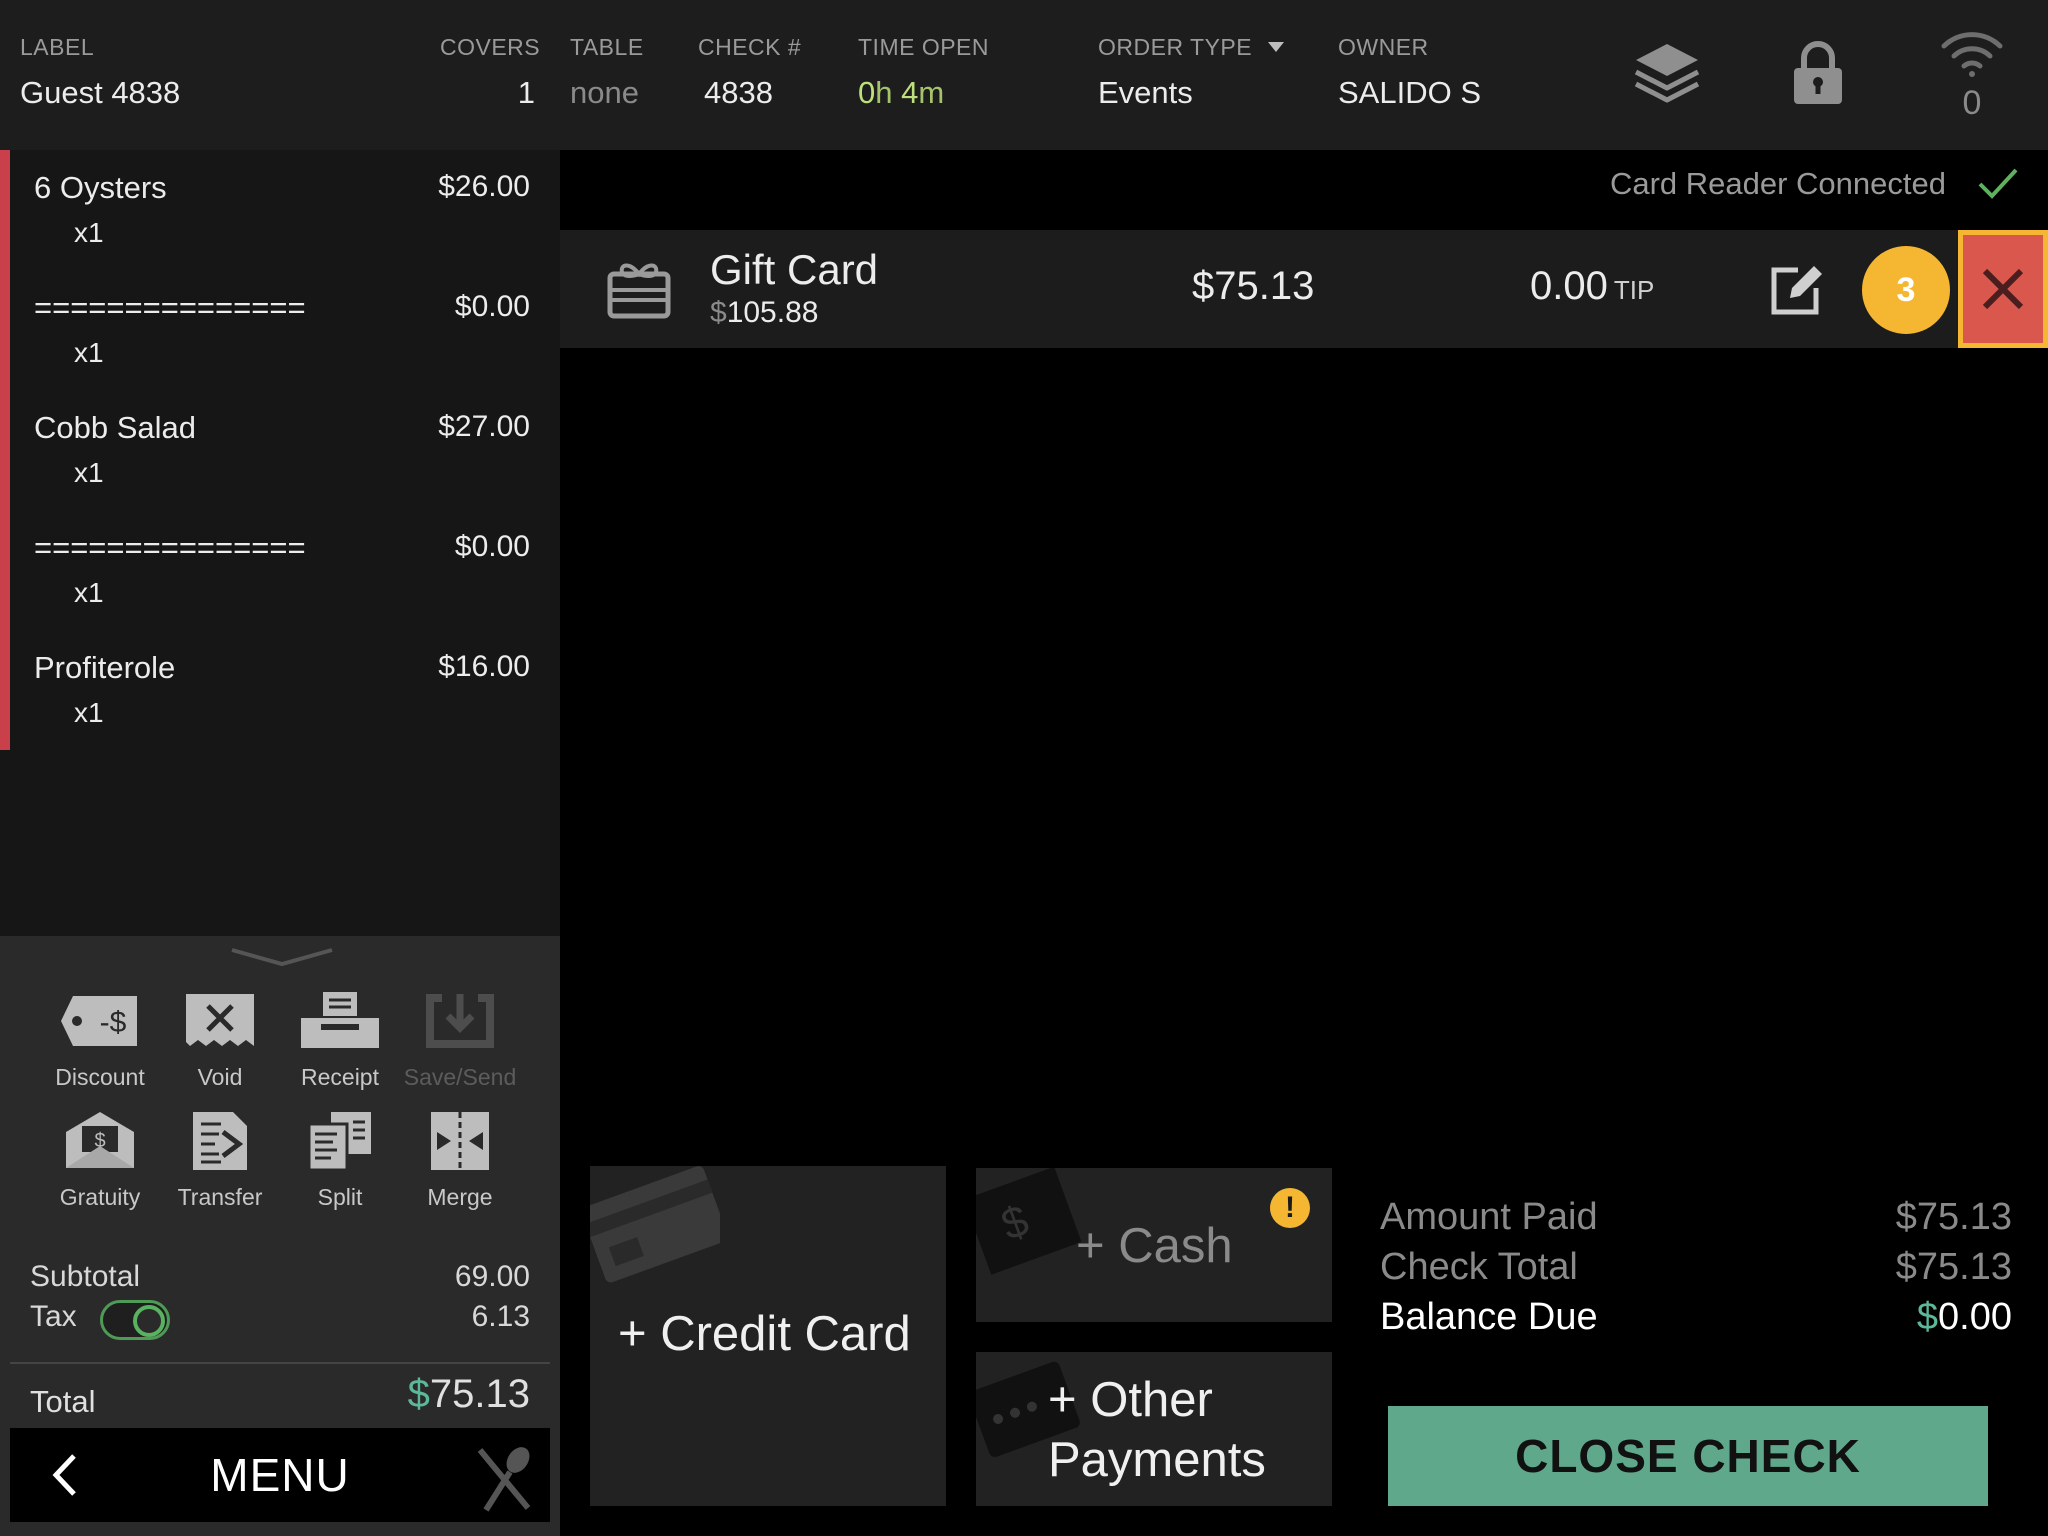 The image size is (2048, 1536). What do you see at coordinates (1696, 1217) in the screenshot?
I see `amount-paid-row: Amount Paid $75.13` at bounding box center [1696, 1217].